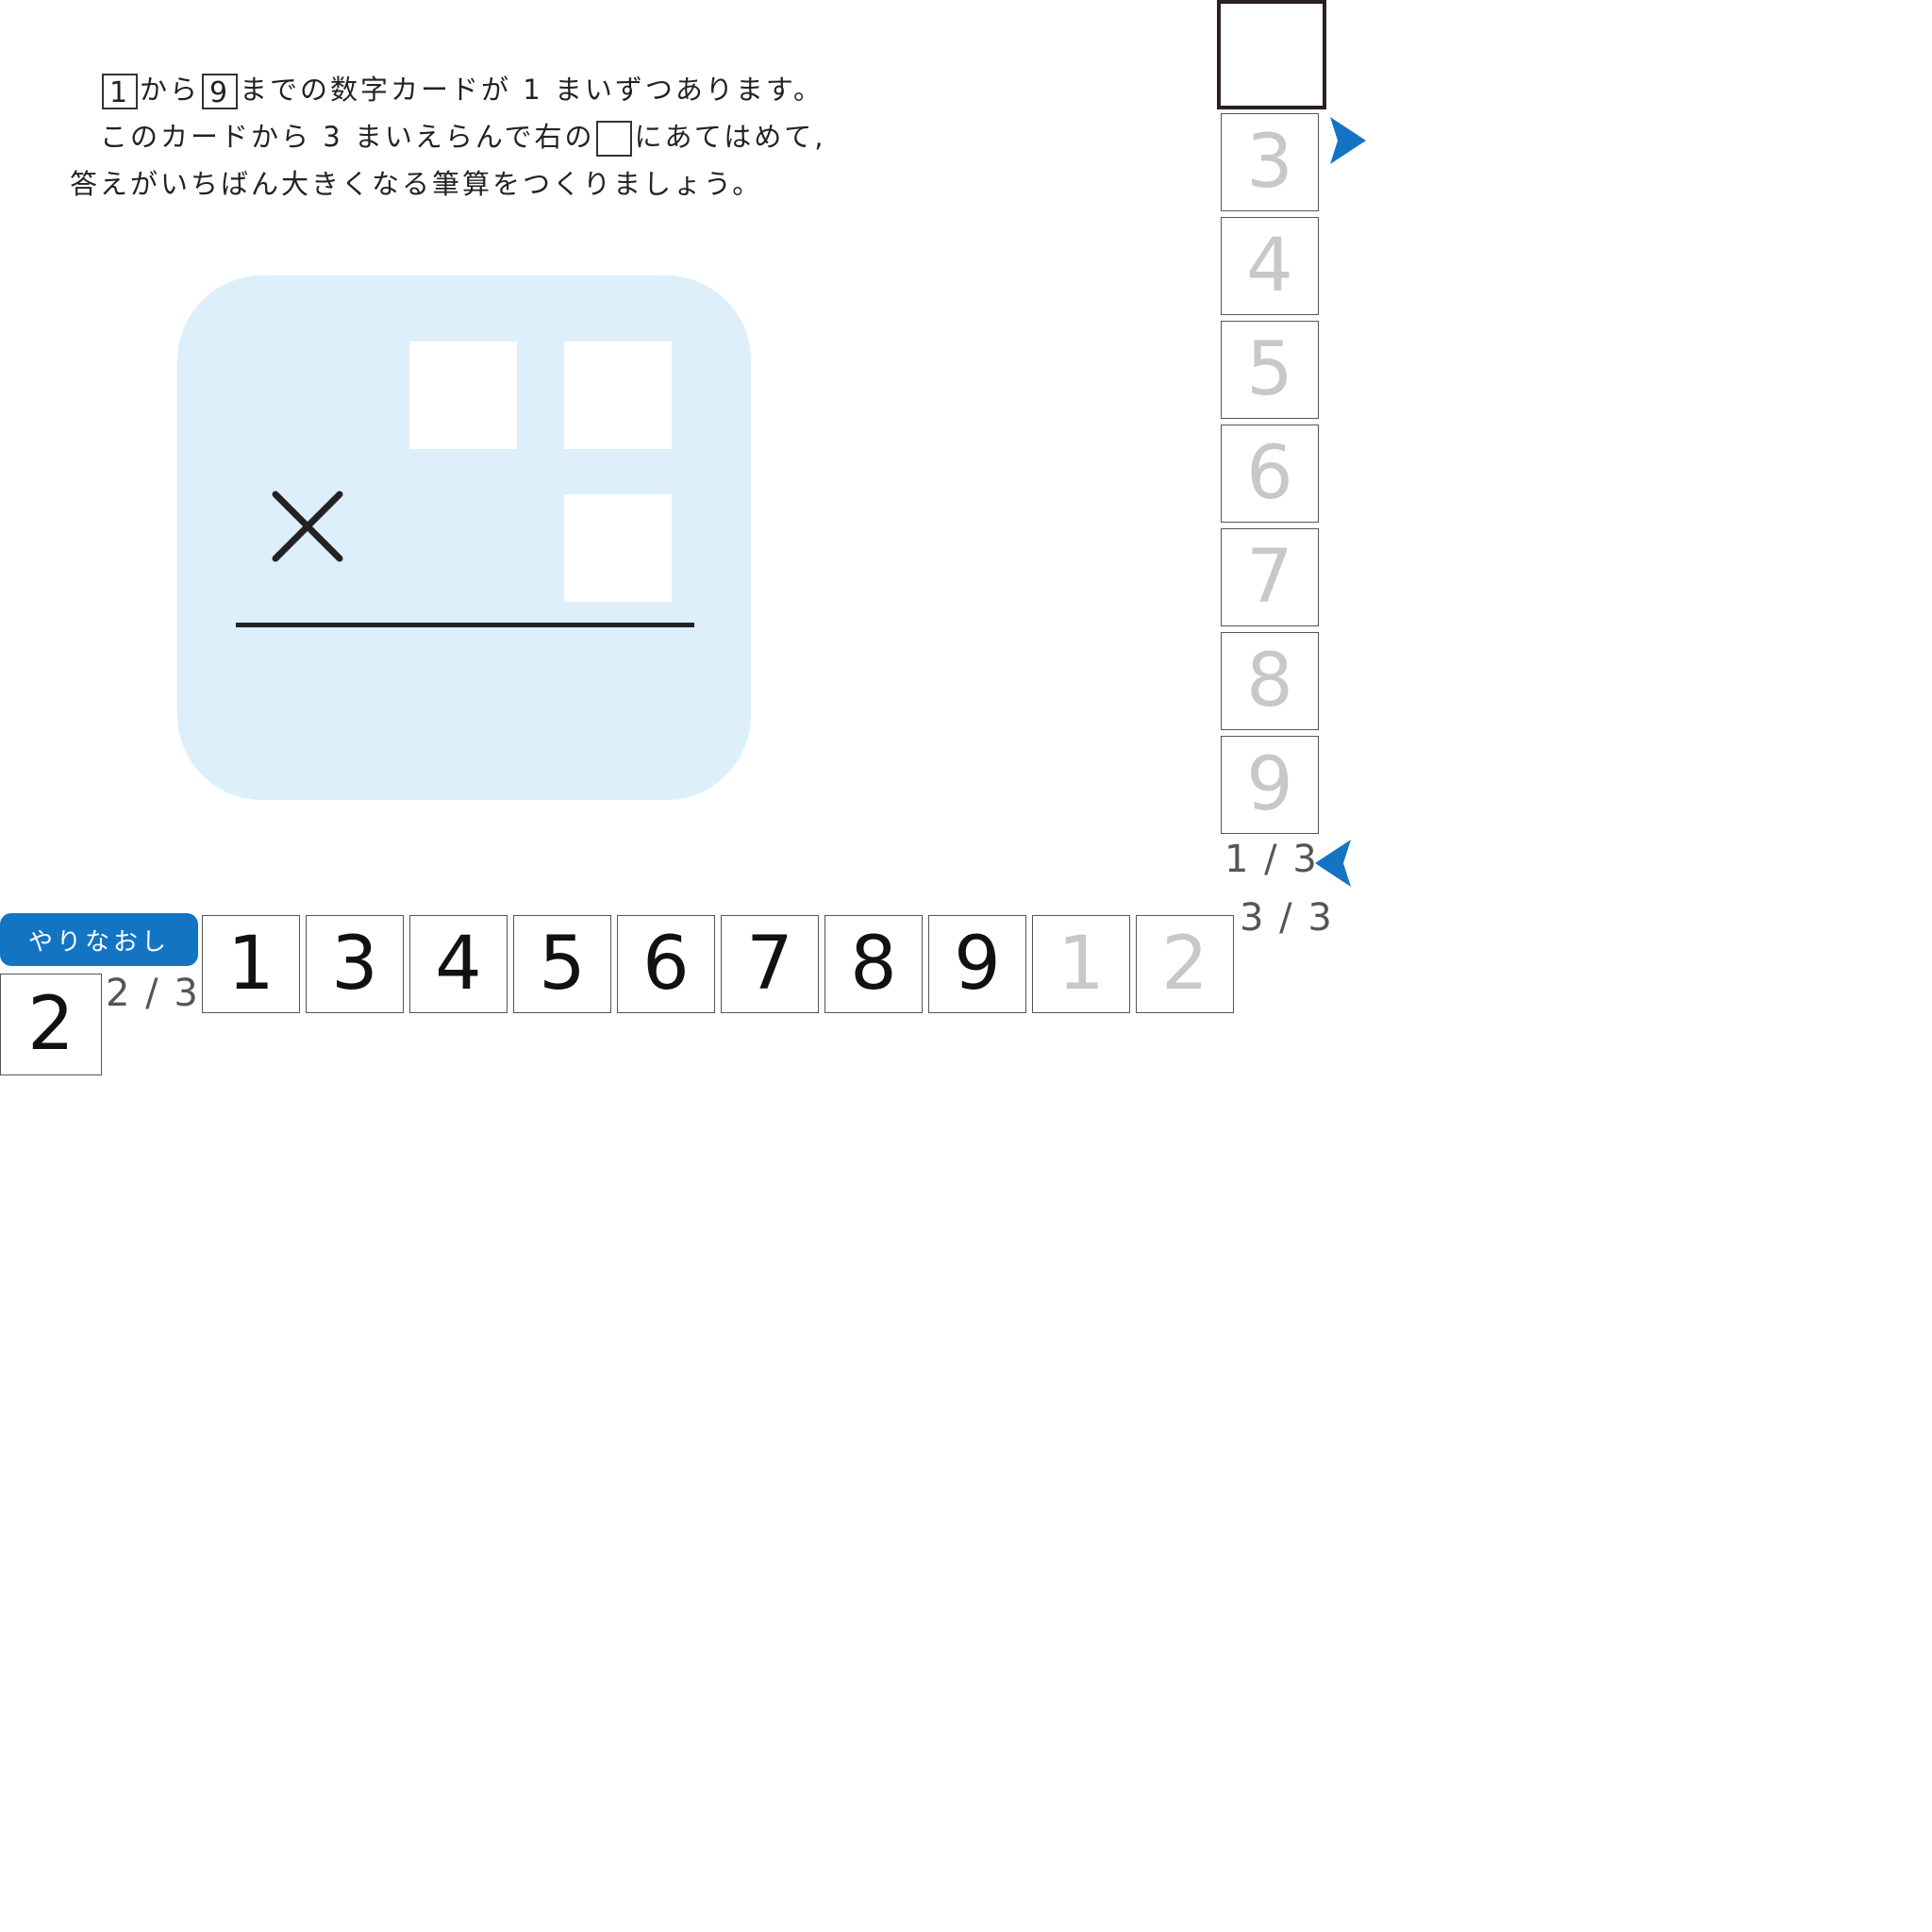 This screenshot has width=1932, height=1932. What do you see at coordinates (689, 90) in the screenshot?
I see `question-text: まいずつあります。` at bounding box center [689, 90].